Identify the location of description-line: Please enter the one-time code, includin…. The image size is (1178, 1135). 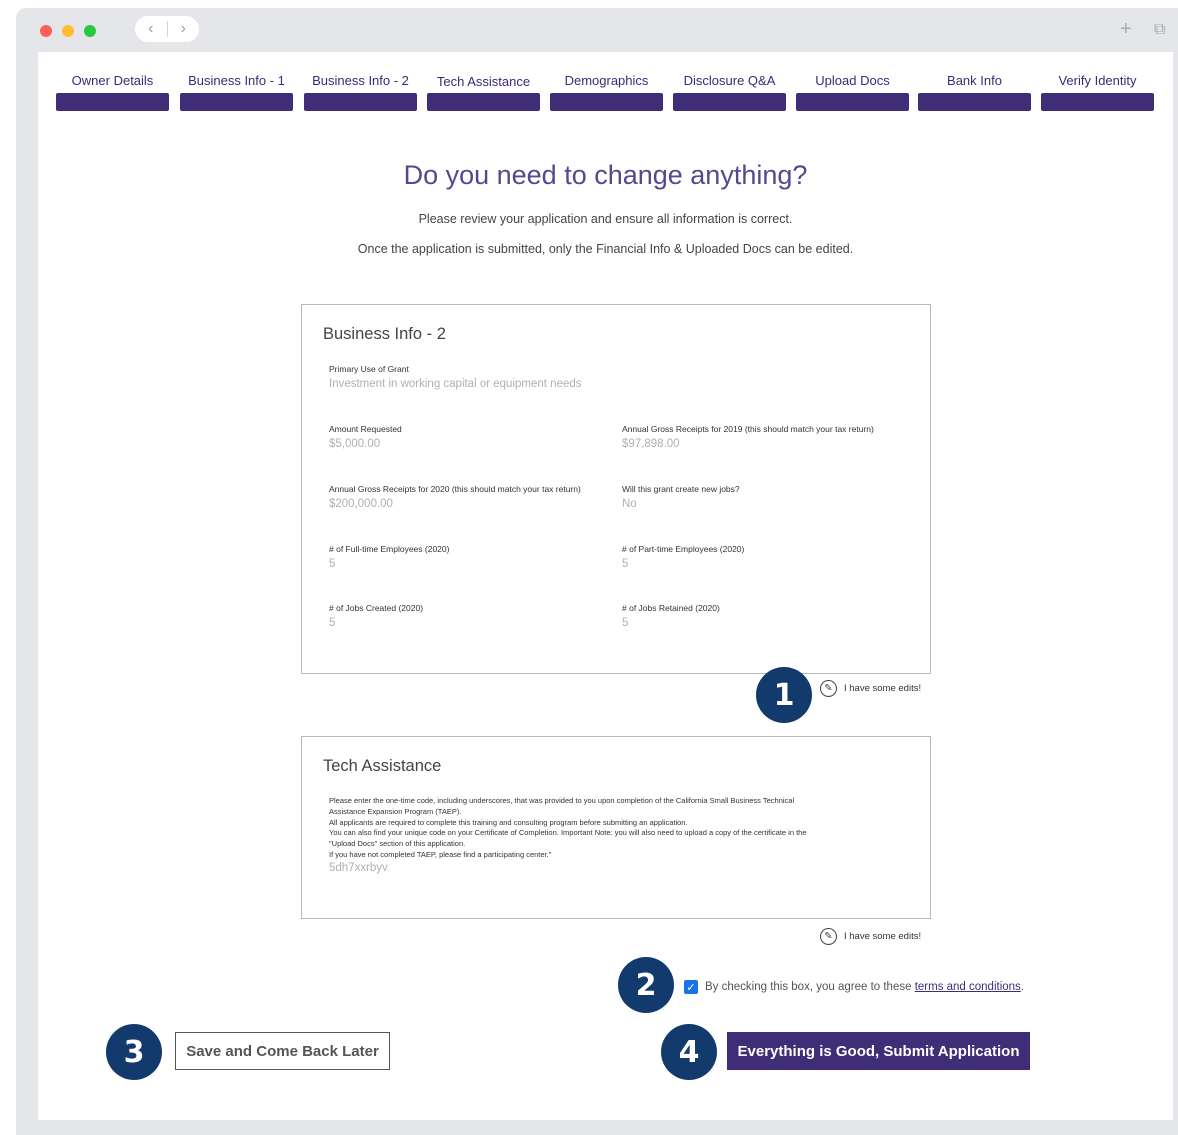
(562, 800).